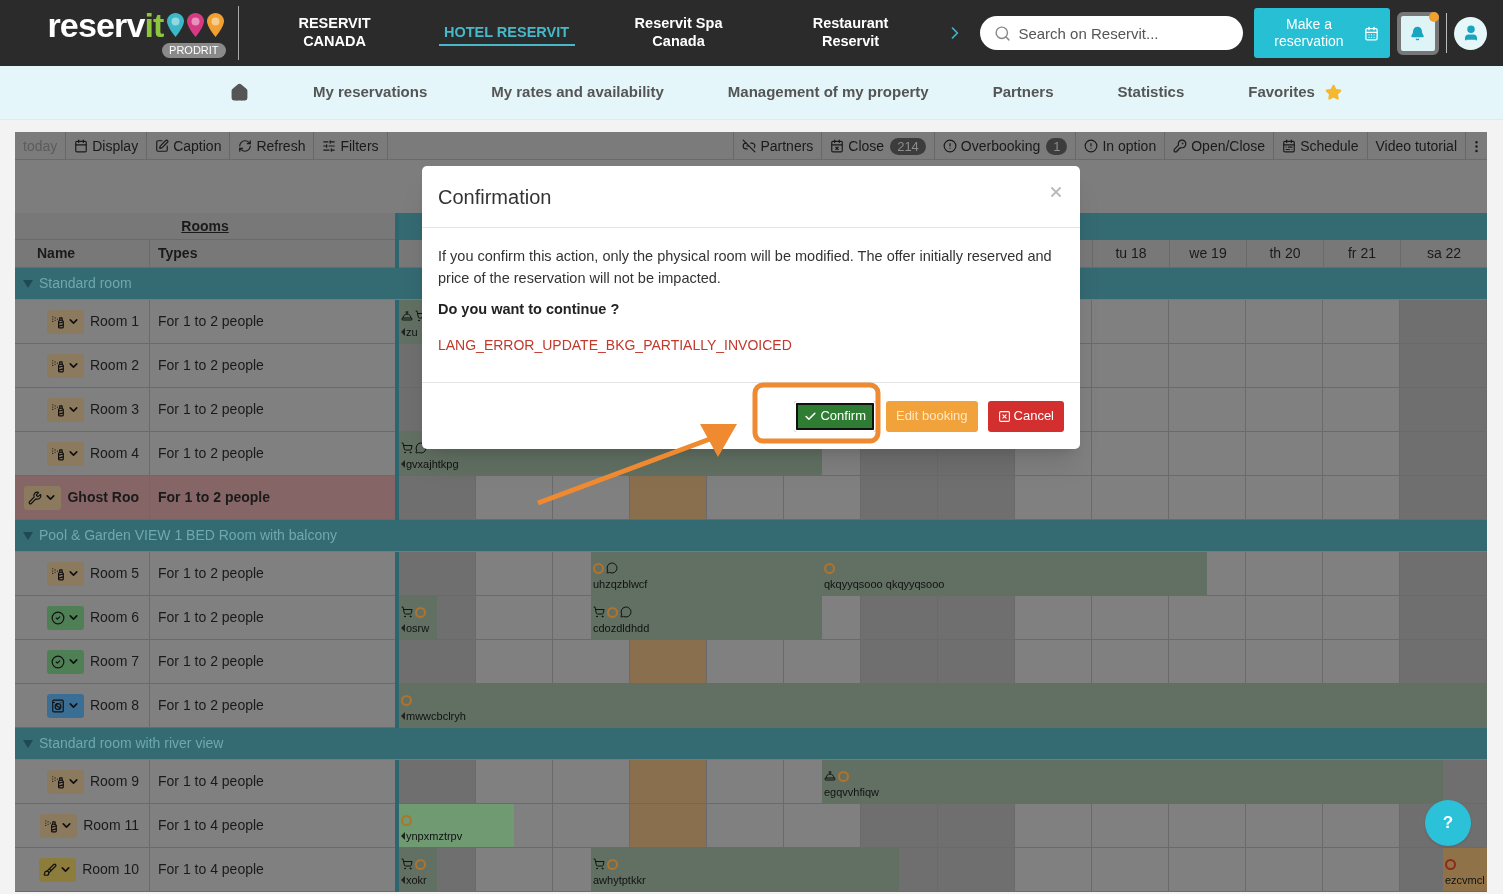  What do you see at coordinates (1416, 146) in the screenshot?
I see `toolbar-label: Video tutorial` at bounding box center [1416, 146].